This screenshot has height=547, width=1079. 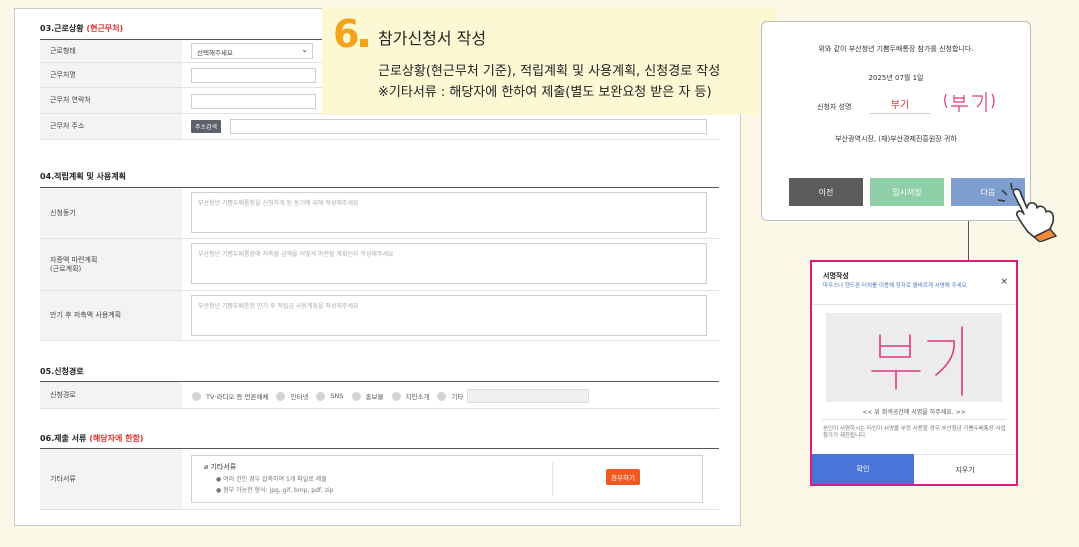 What do you see at coordinates (275, 490) in the screenshot?
I see `file-note-2: ● 첨부 가능한 형식: jpg, gif, bmp, pdf, zip` at bounding box center [275, 490].